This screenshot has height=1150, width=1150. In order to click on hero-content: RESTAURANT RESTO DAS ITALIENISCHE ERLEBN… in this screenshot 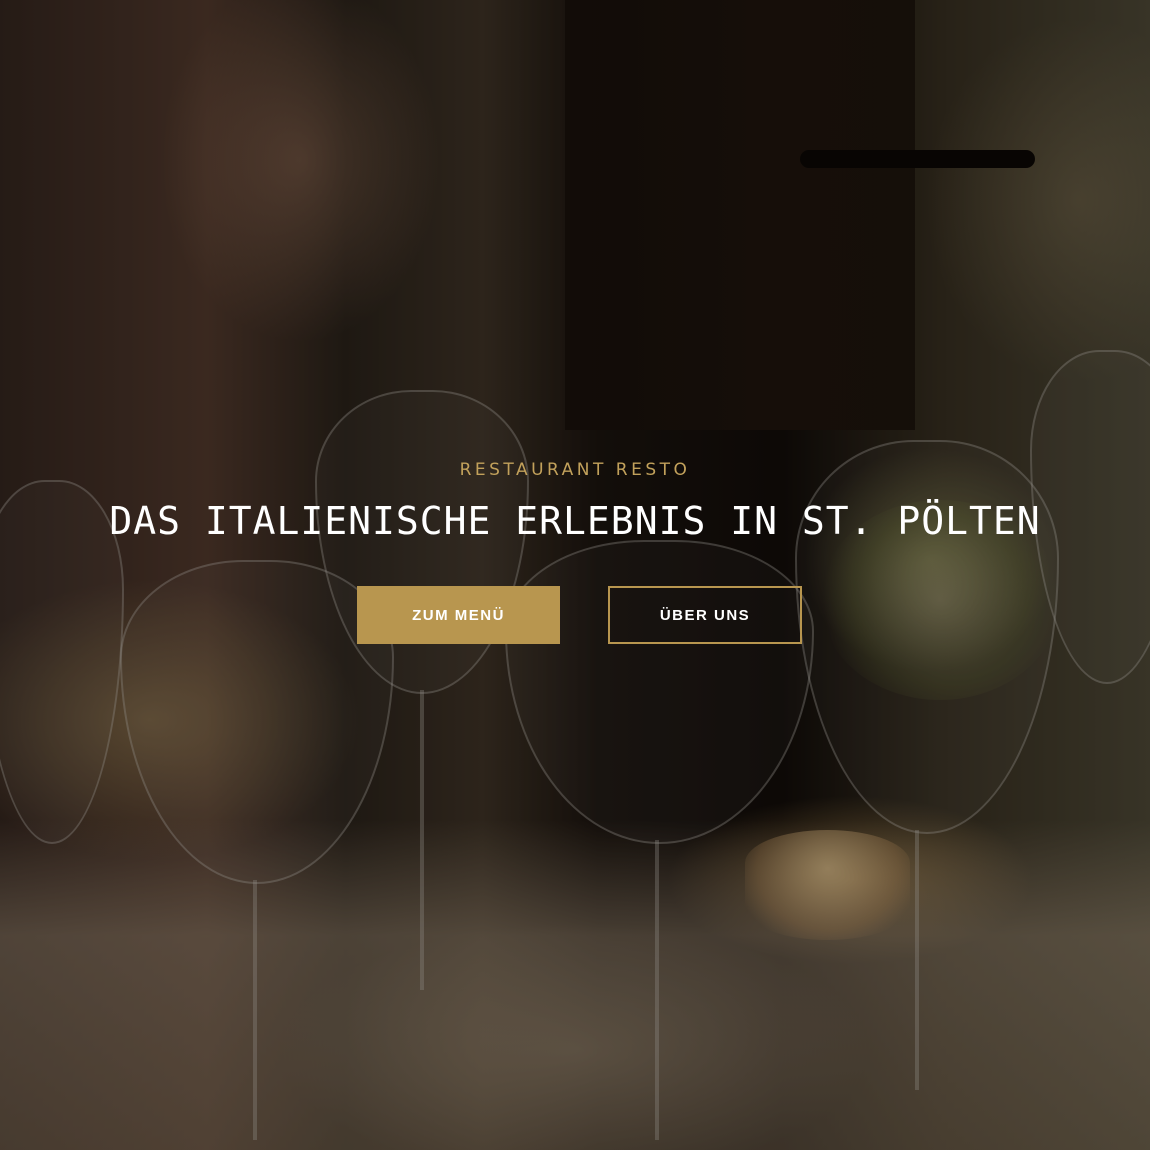, I will do `click(575, 500)`.